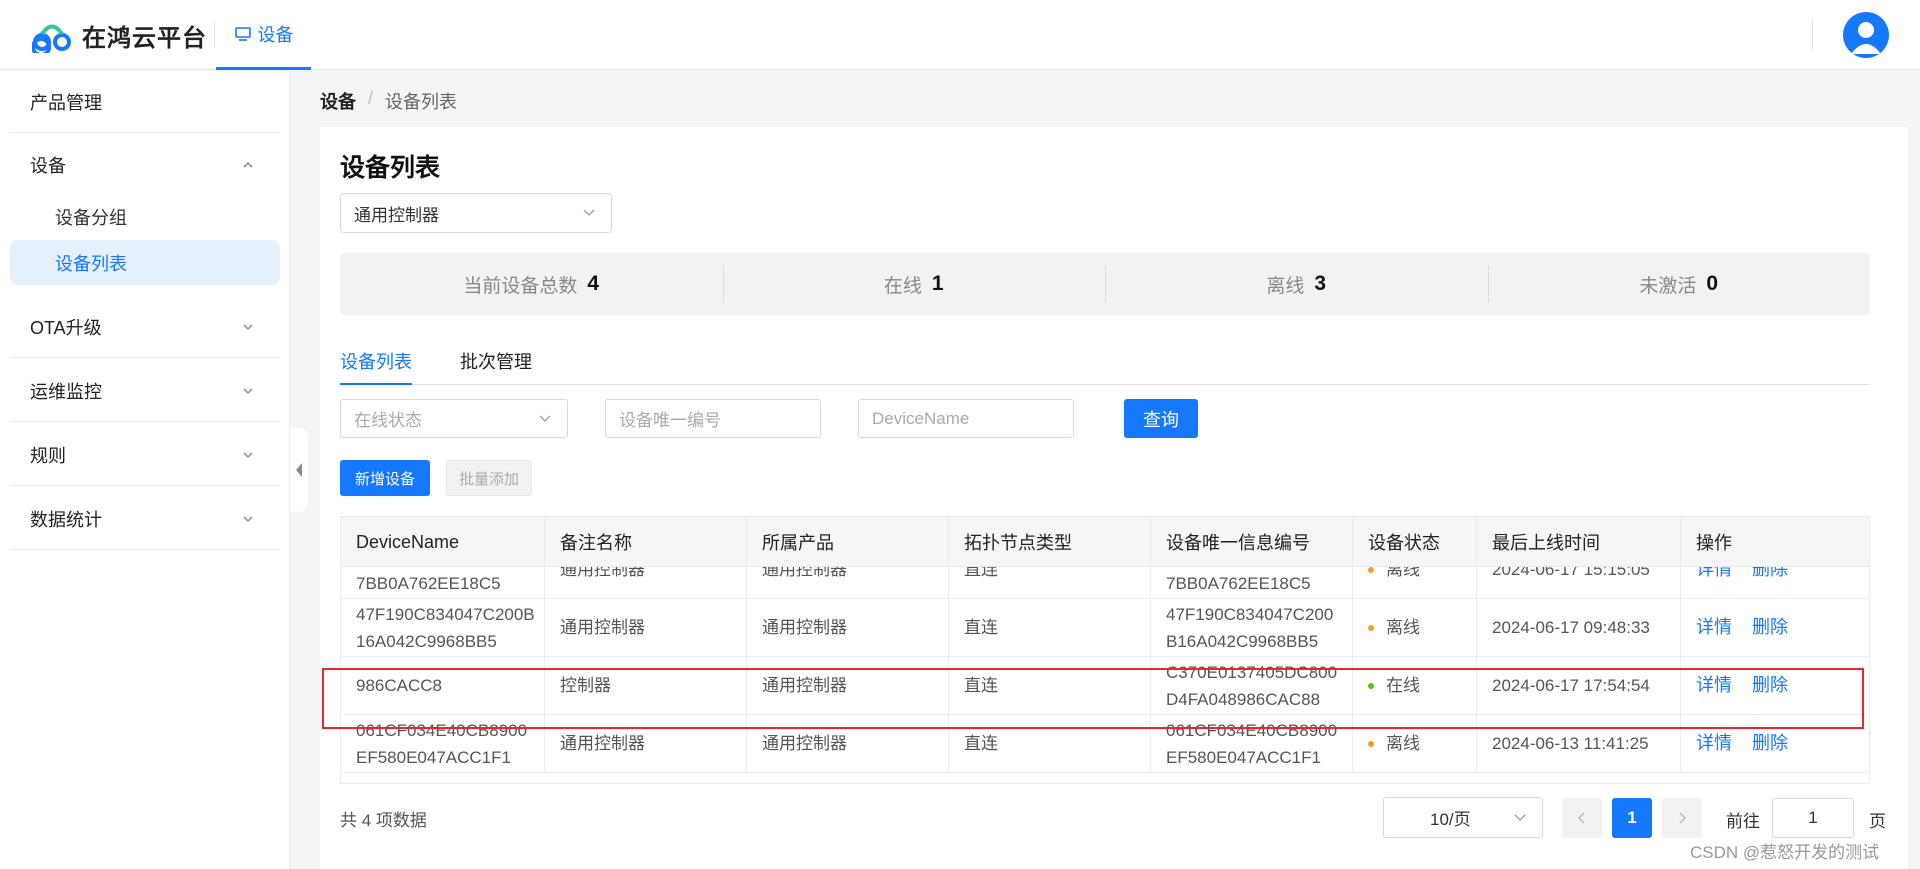 The width and height of the screenshot is (1920, 869). I want to click on cell-actions: 详情 删除, so click(1775, 627).